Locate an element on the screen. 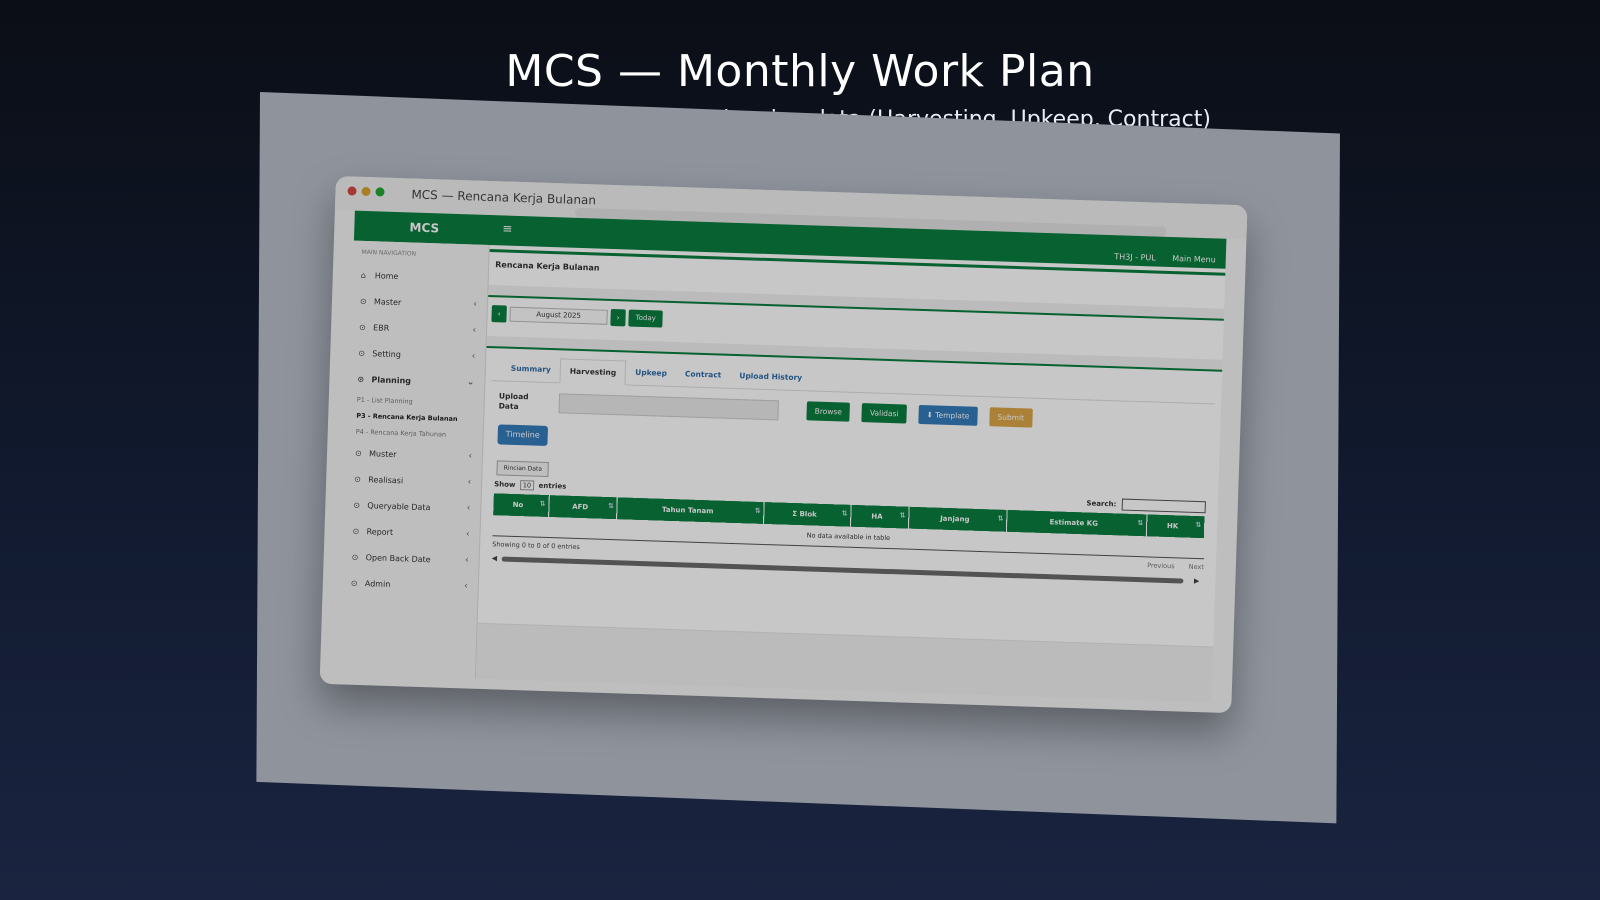 The height and width of the screenshot is (900, 1600). column-header-afd: AFD ⇅ is located at coordinates (583, 507).